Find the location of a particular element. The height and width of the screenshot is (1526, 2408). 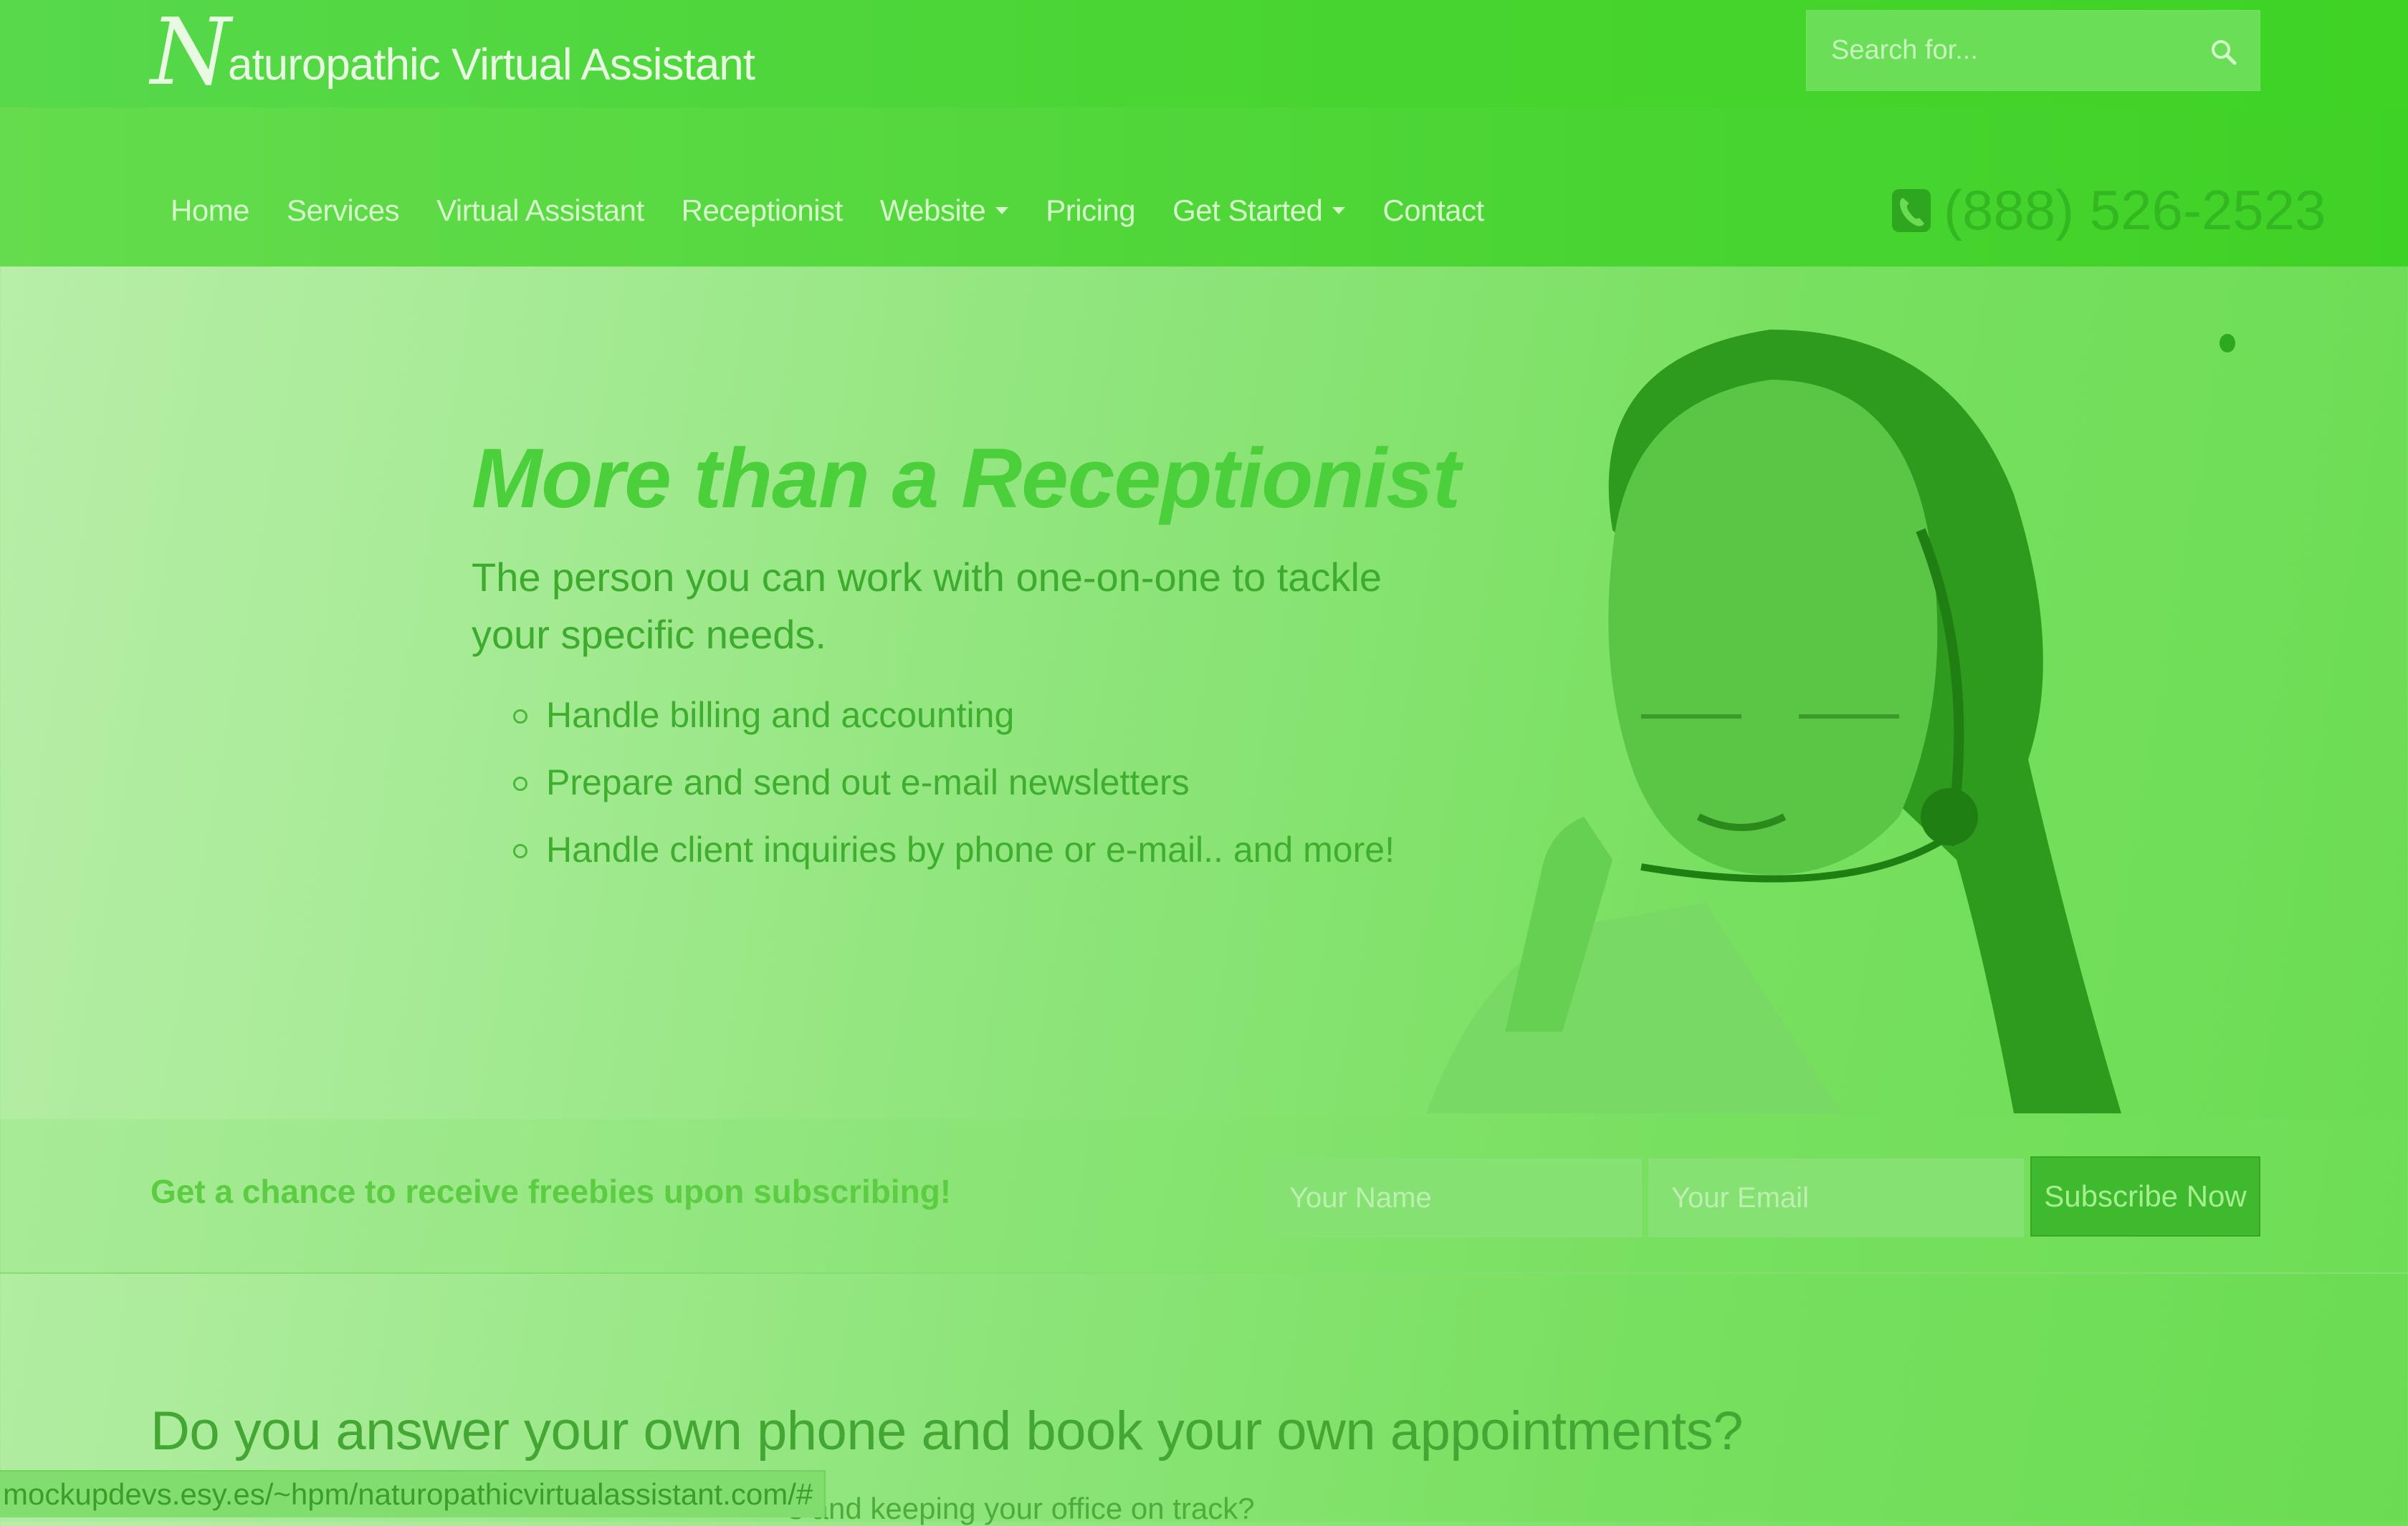

nav-website-dropdown: Website is located at coordinates (944, 211).